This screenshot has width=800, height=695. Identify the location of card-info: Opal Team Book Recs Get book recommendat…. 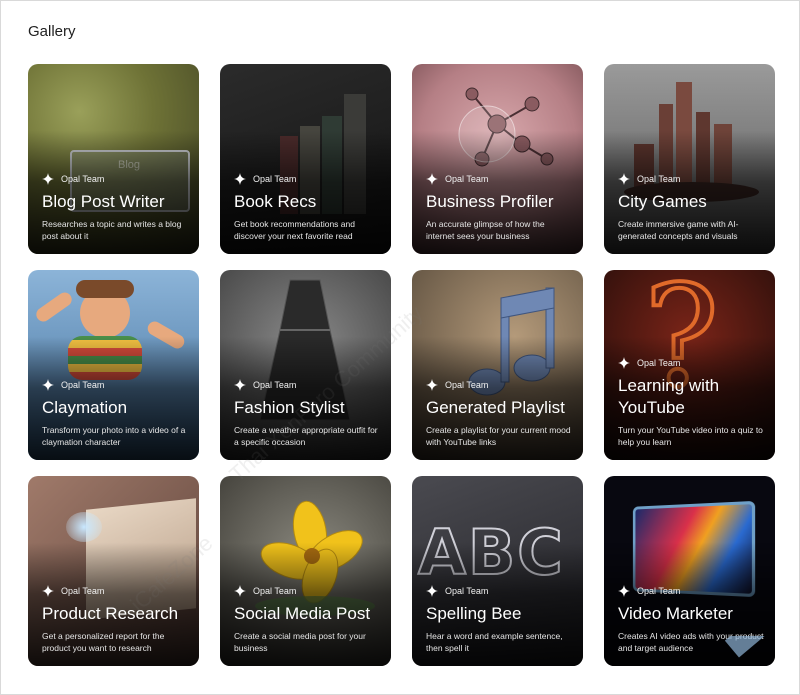
(307, 207).